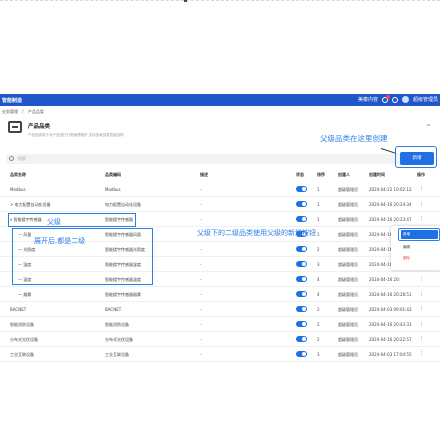 The image size is (440, 440). Describe the element at coordinates (39, 127) in the screenshot. I see `page-title: 产品品类` at that location.